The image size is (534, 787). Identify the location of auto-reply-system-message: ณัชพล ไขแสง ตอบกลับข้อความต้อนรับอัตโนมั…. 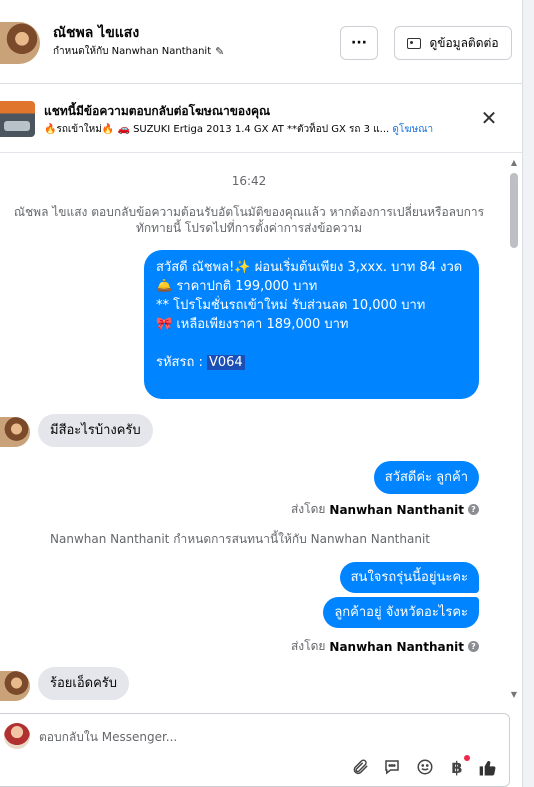
(249, 220).